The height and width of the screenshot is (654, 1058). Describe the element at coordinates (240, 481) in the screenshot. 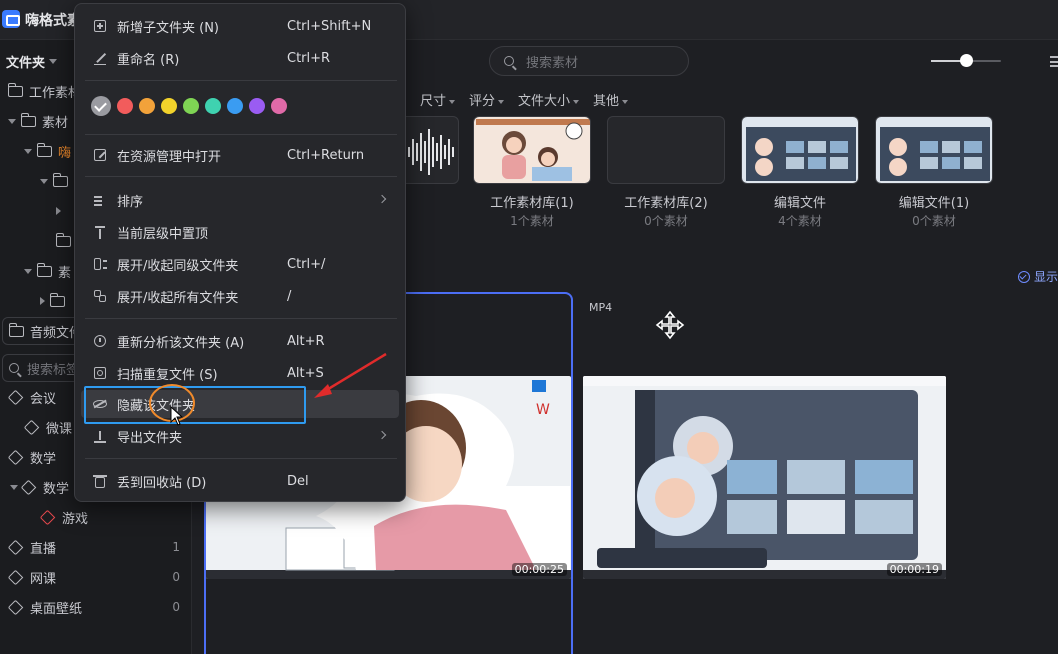

I see `menu-item-trash: 丢到回收站 (D) Del` at that location.